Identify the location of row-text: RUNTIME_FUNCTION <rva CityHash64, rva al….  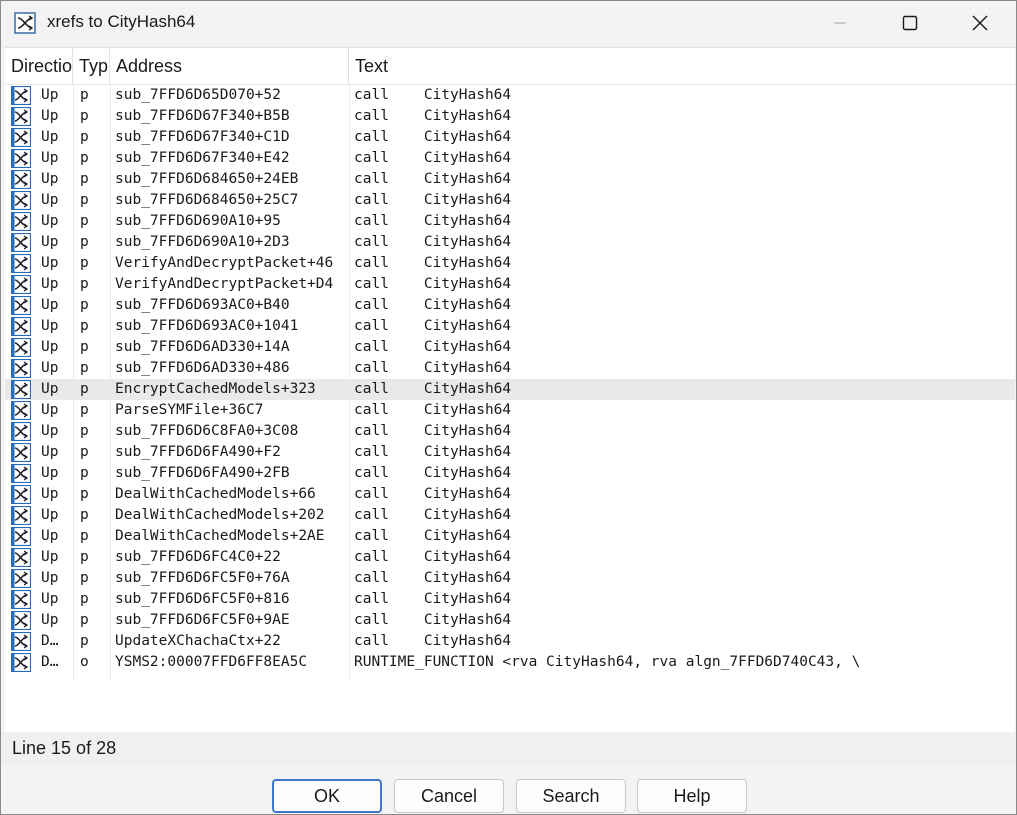
(607, 662).